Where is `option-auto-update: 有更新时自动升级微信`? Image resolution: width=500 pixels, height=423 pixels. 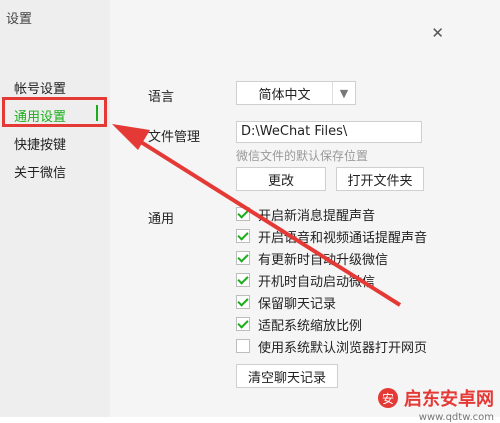
option-auto-update: 有更新时自动升级微信 is located at coordinates (312, 258).